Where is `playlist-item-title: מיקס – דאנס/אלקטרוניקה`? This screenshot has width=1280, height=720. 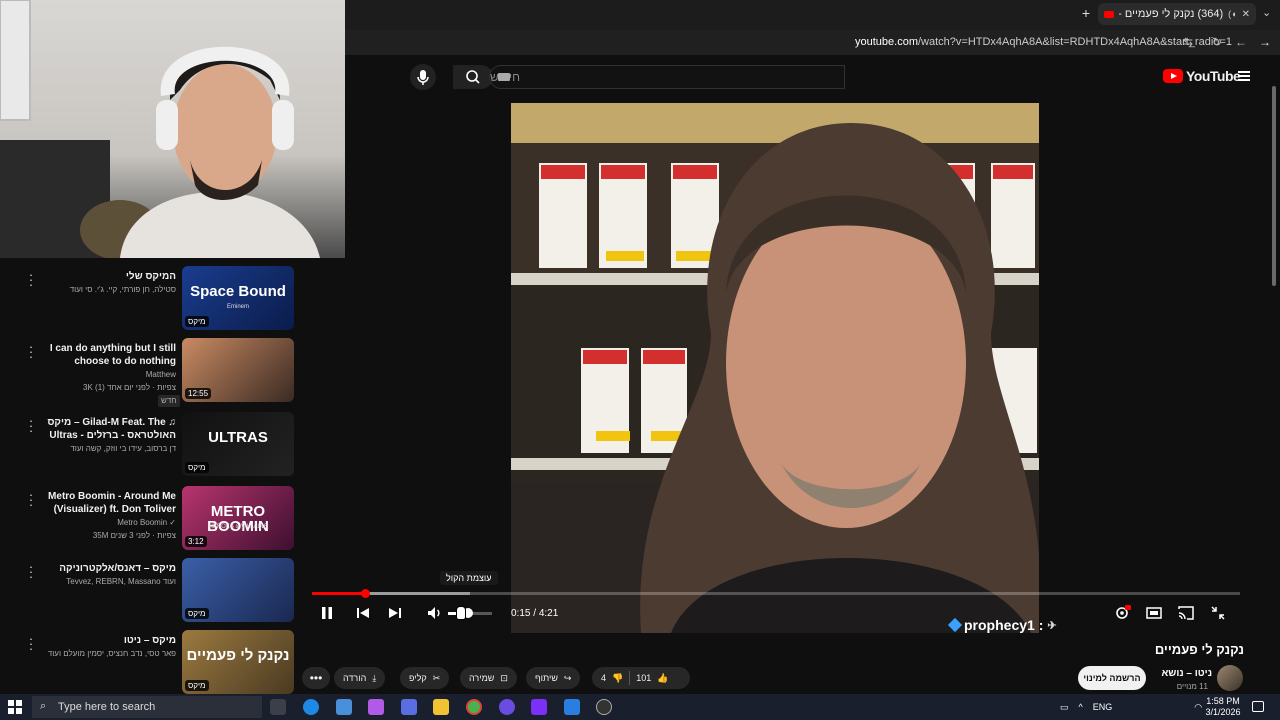 playlist-item-title: מיקס – דאנס/אלקטרוניקה is located at coordinates (106, 568).